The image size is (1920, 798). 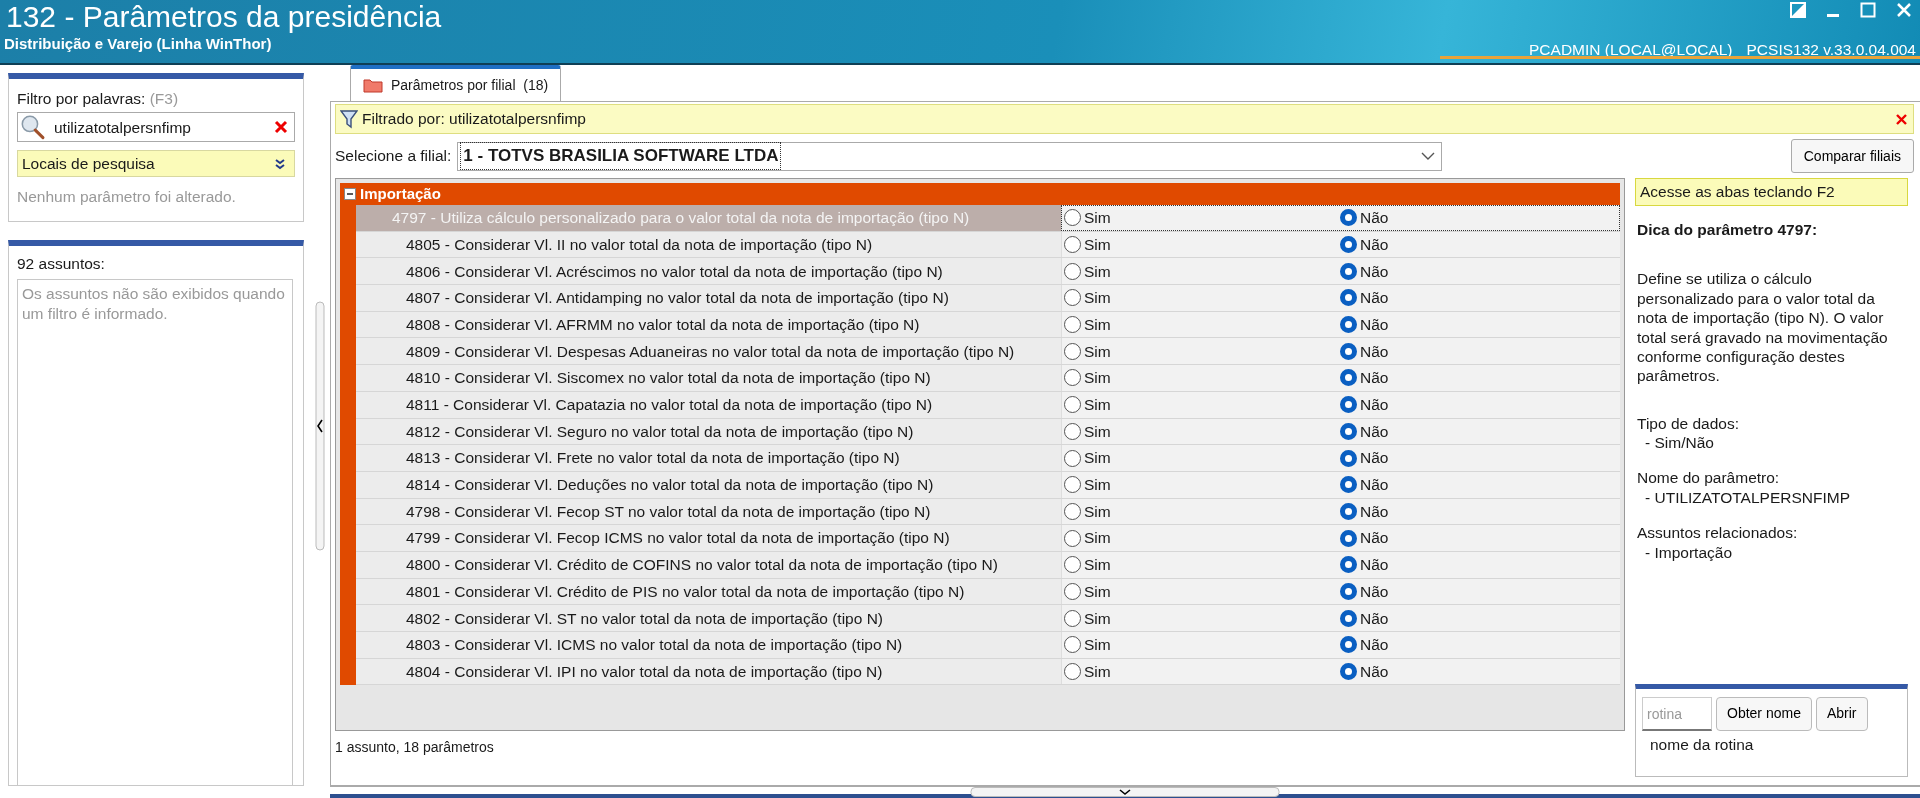 What do you see at coordinates (708, 404) in the screenshot?
I see `parameter-row: 4811 - Considerar Vl. Capatazia no valor total da nota de importação (tipo N)` at bounding box center [708, 404].